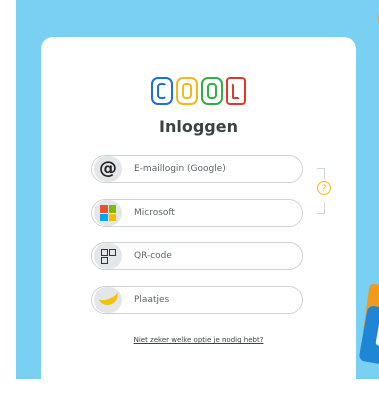 This screenshot has height=397, width=379. I want to click on banana-icon, so click(108, 298).